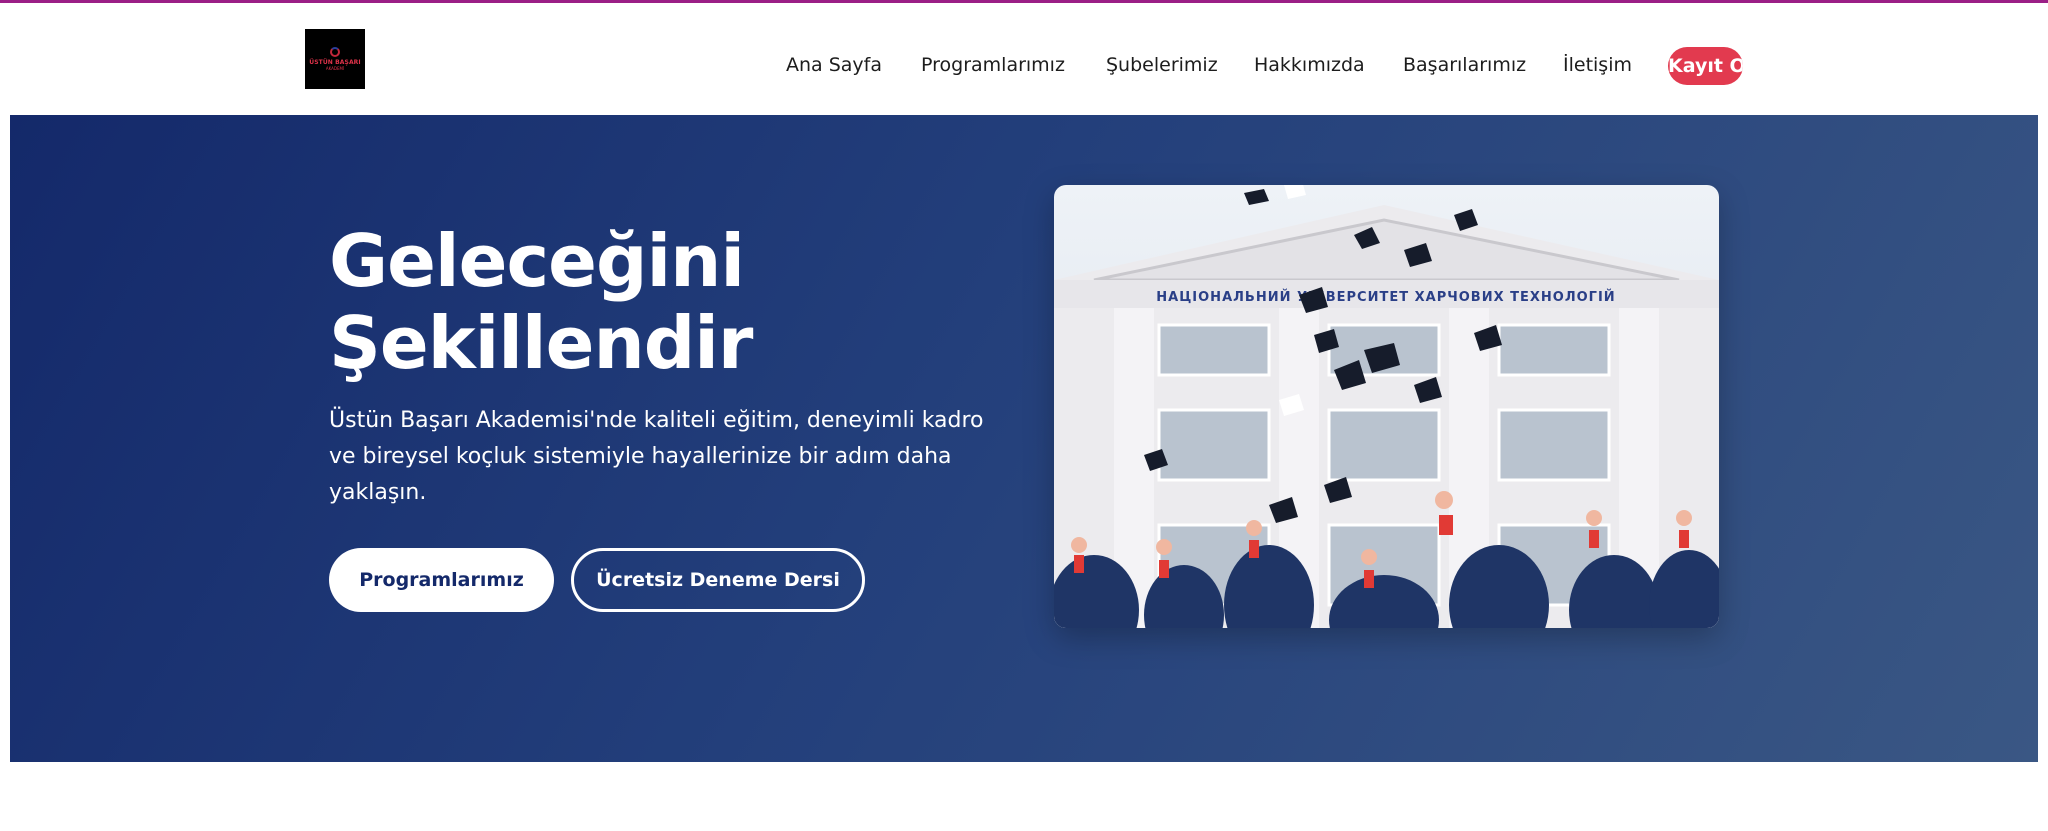 The height and width of the screenshot is (831, 2048). What do you see at coordinates (1705, 66) in the screenshot?
I see `register-button: Kayıt Ol` at bounding box center [1705, 66].